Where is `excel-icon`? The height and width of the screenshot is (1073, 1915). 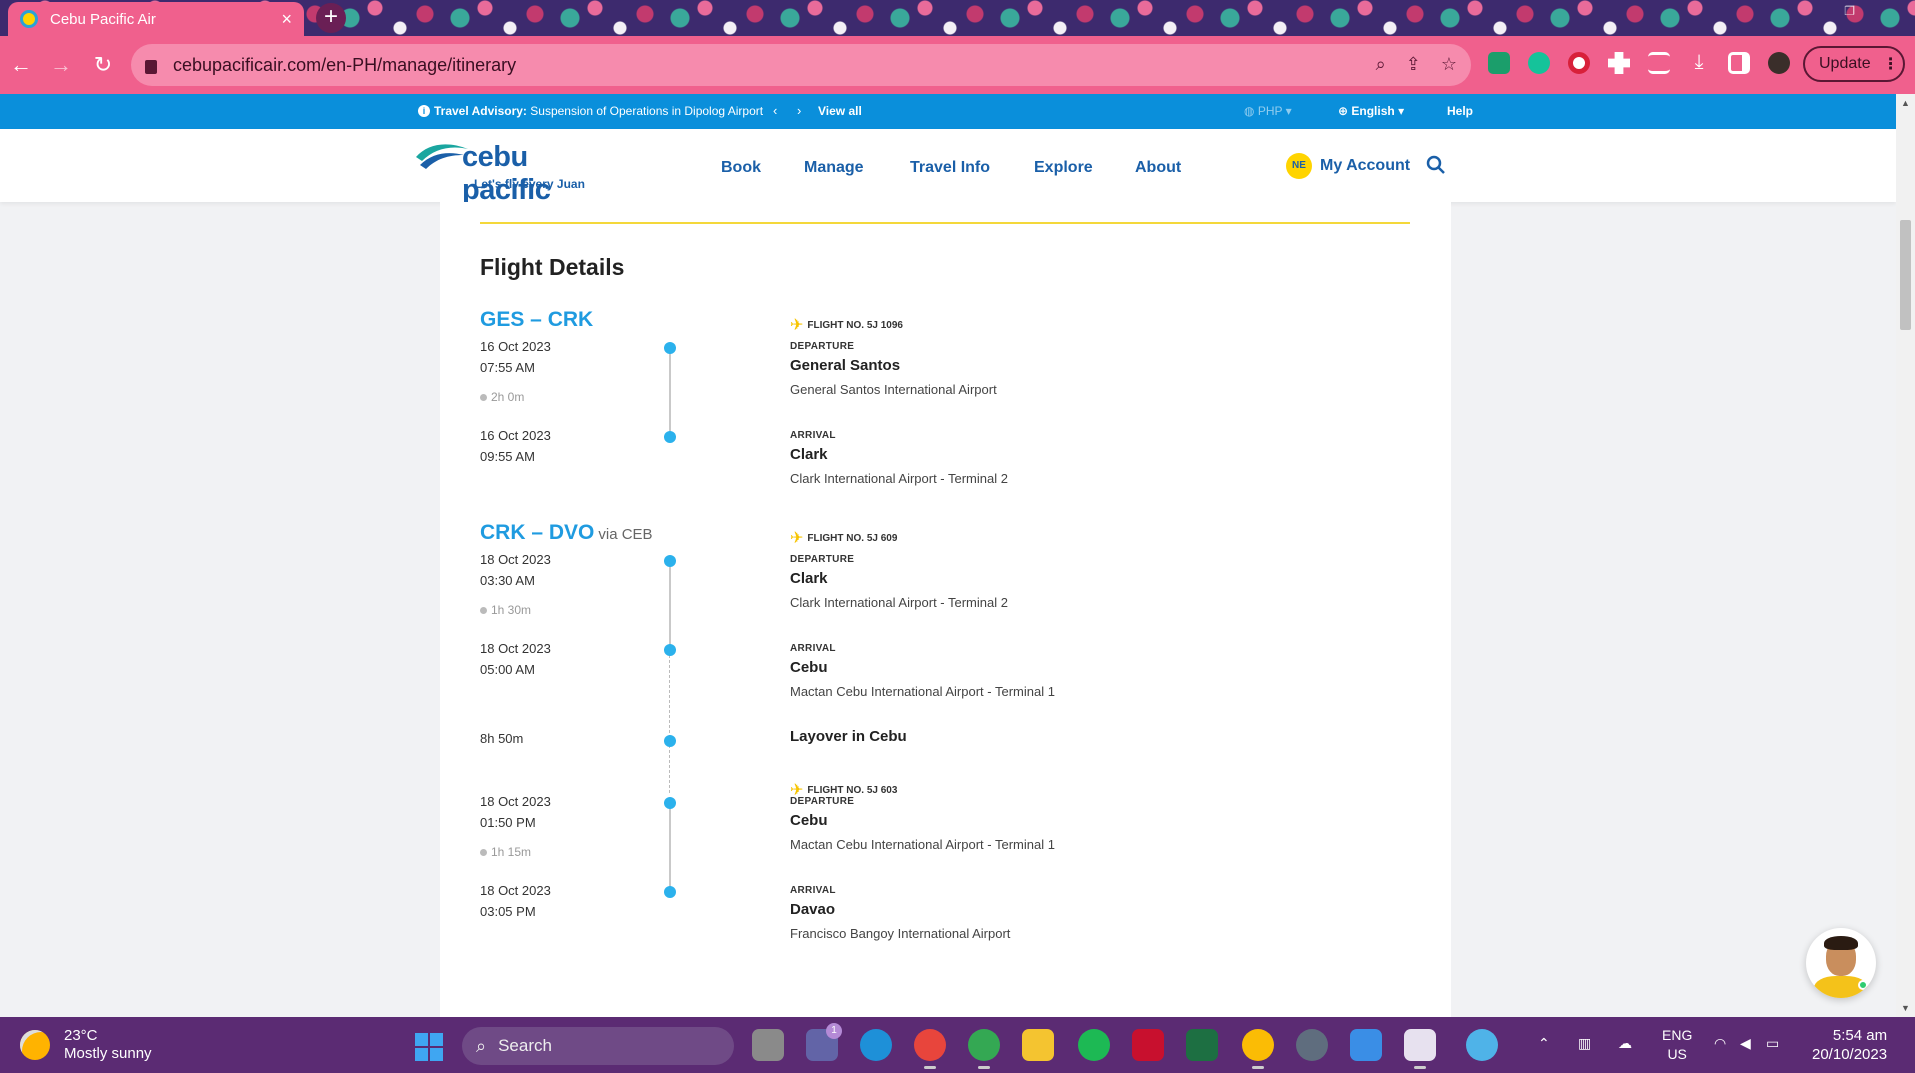
excel-icon is located at coordinates (1202, 1045).